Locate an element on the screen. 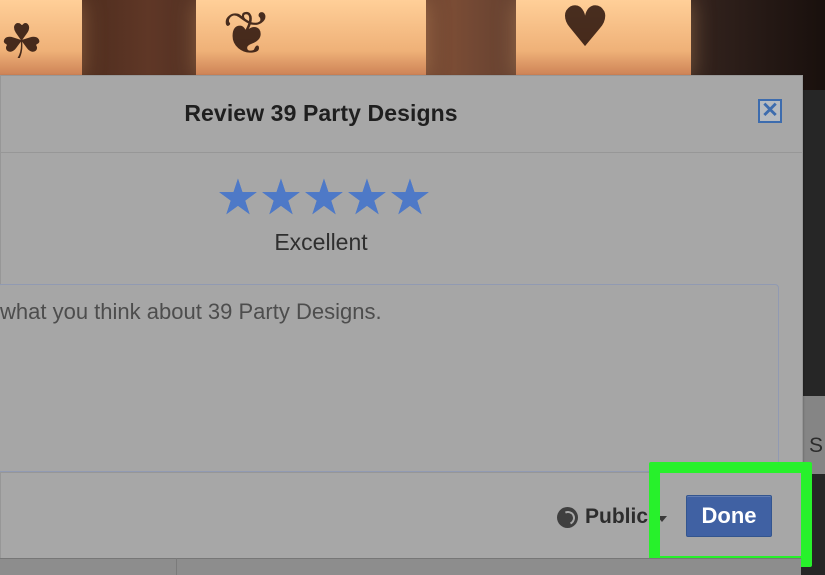 The width and height of the screenshot is (825, 575). privacy-label: Public is located at coordinates (617, 516).